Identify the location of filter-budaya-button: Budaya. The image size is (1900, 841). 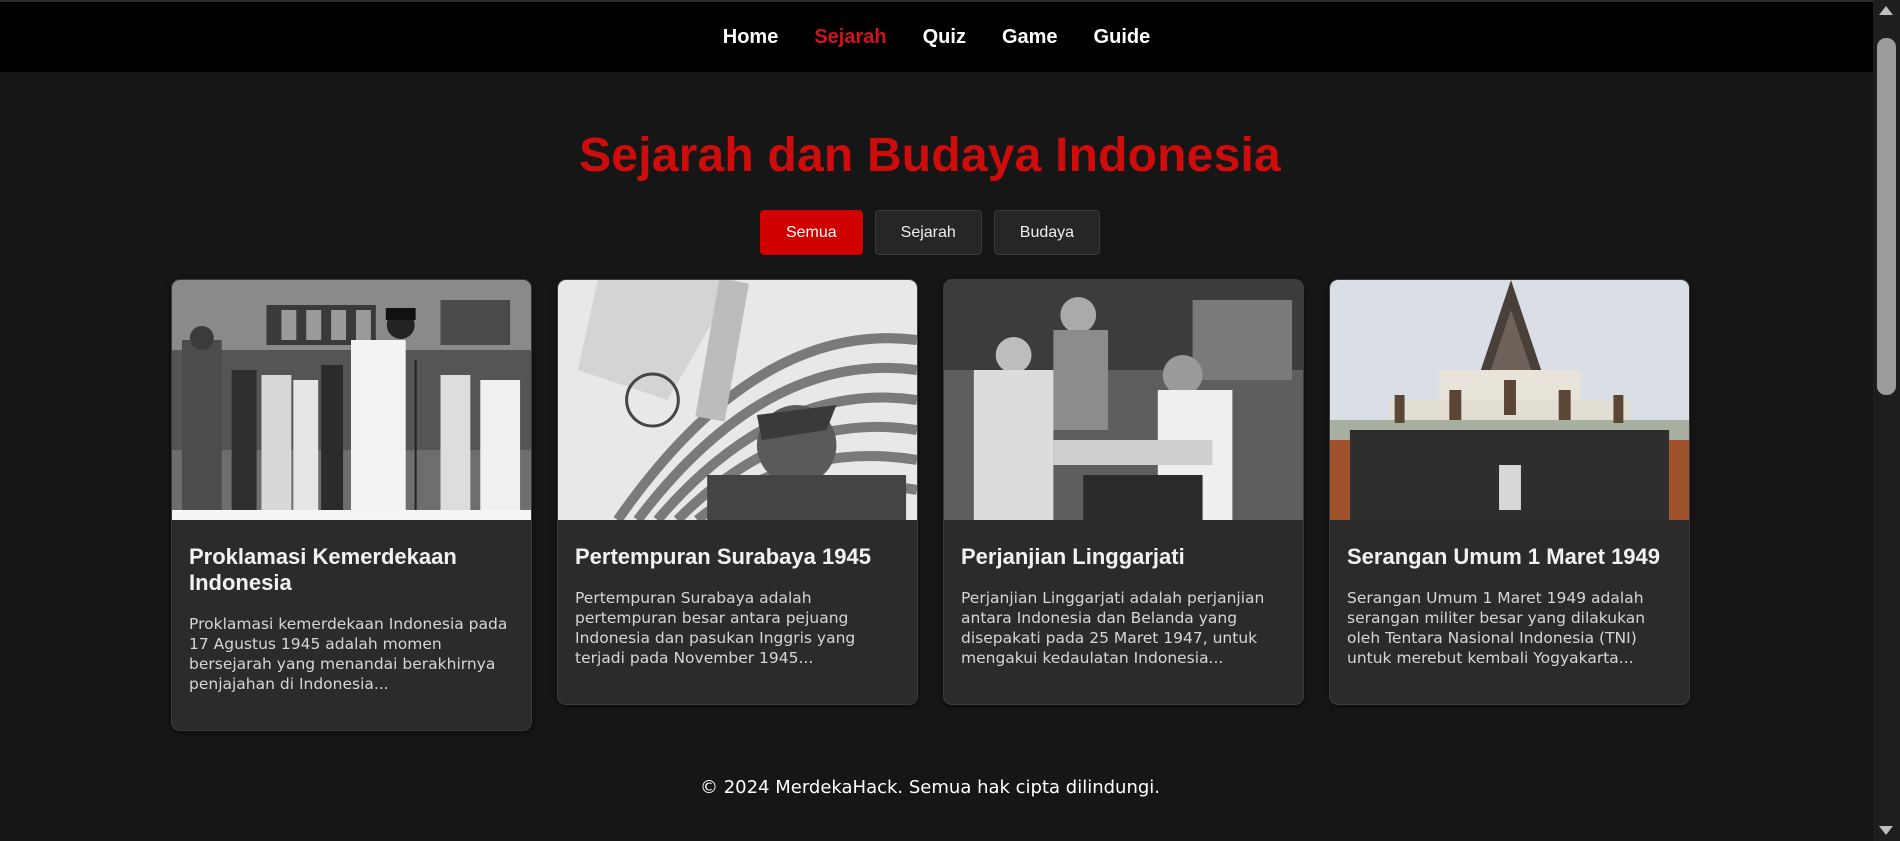
(1047, 232).